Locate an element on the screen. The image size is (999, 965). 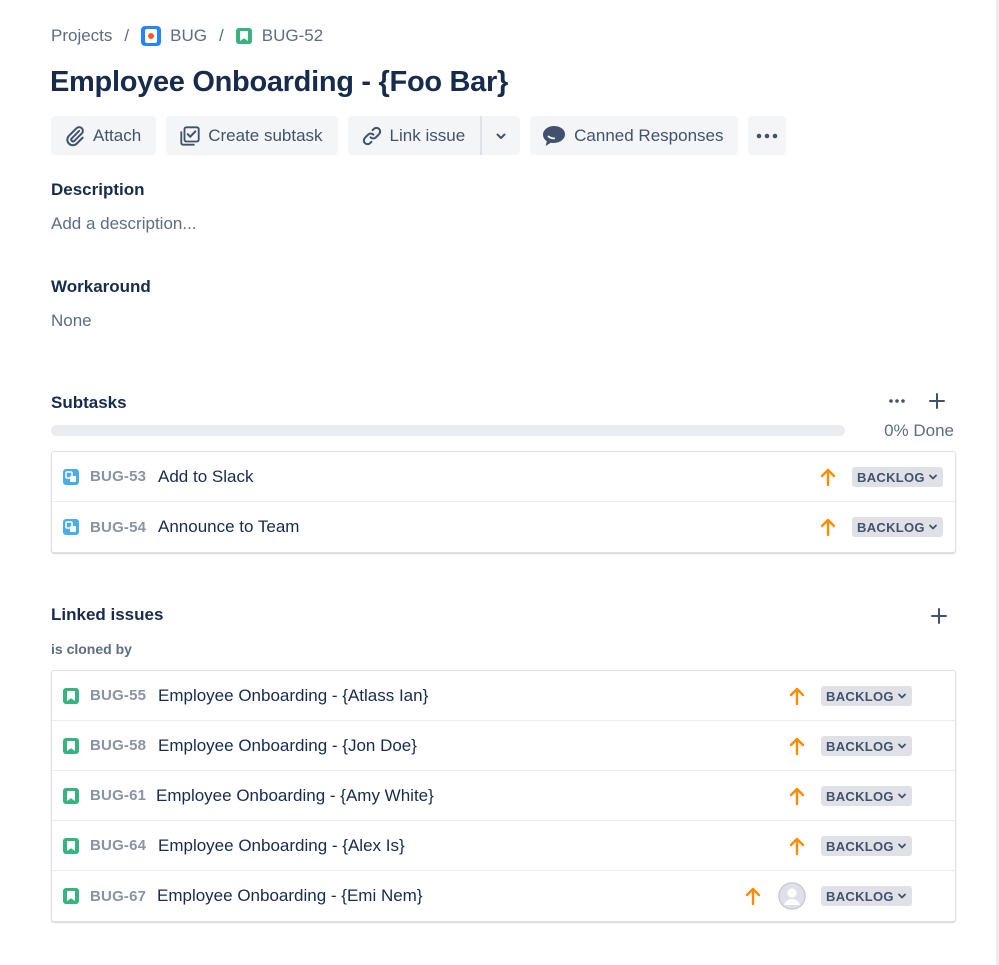
attach-button: Attach is located at coordinates (104, 135).